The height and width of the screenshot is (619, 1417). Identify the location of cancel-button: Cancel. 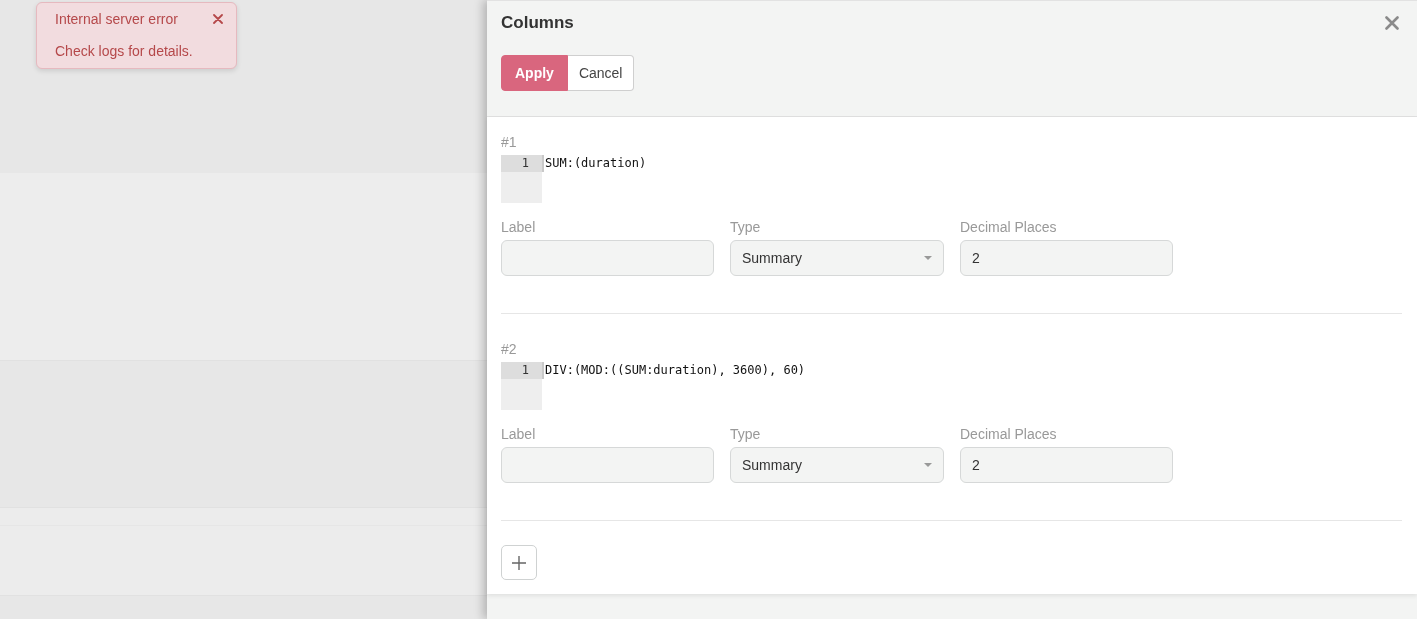
(601, 73).